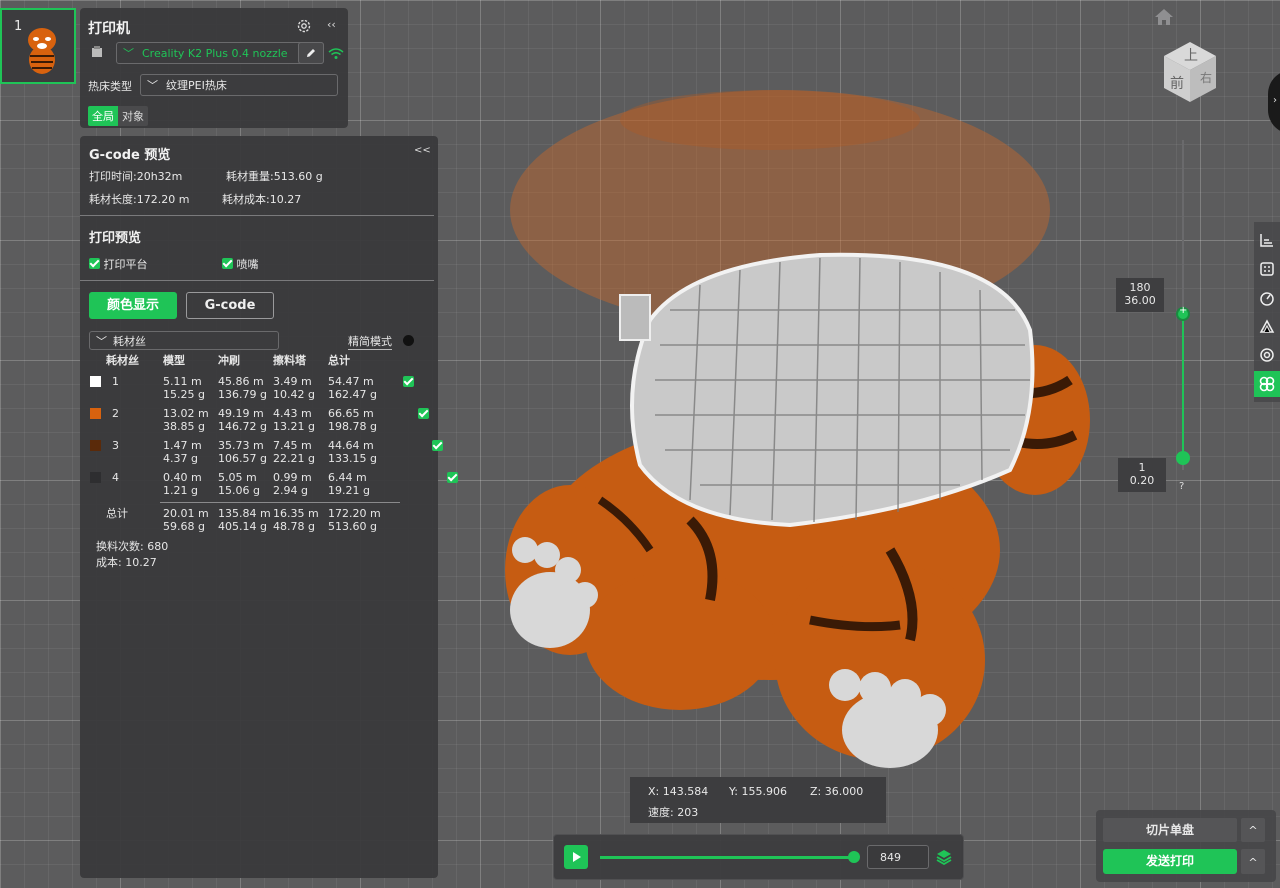 The width and height of the screenshot is (1280, 888). What do you see at coordinates (944, 857) in the screenshot?
I see `layers-icon` at bounding box center [944, 857].